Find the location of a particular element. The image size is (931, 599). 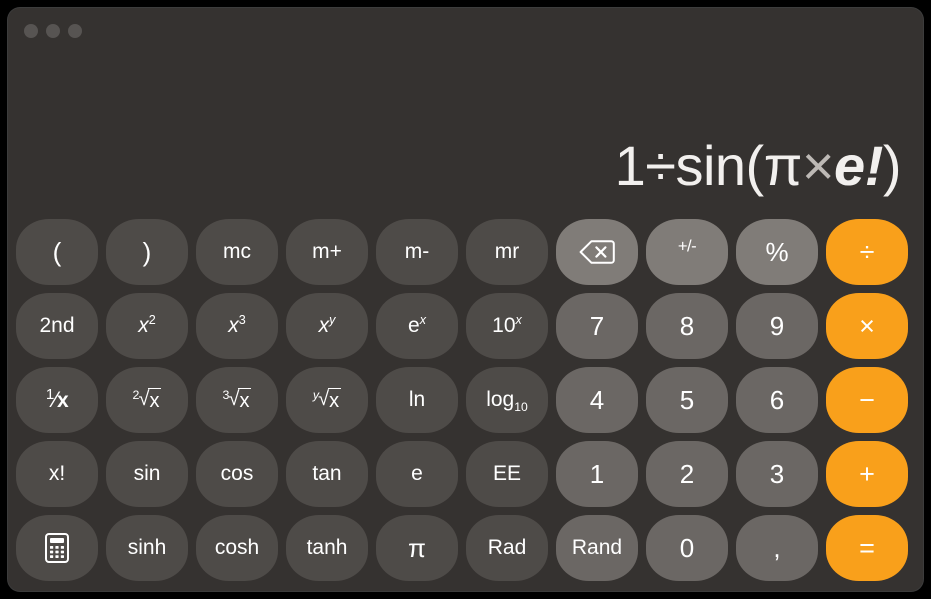

key-label: ( is located at coordinates (57, 251).